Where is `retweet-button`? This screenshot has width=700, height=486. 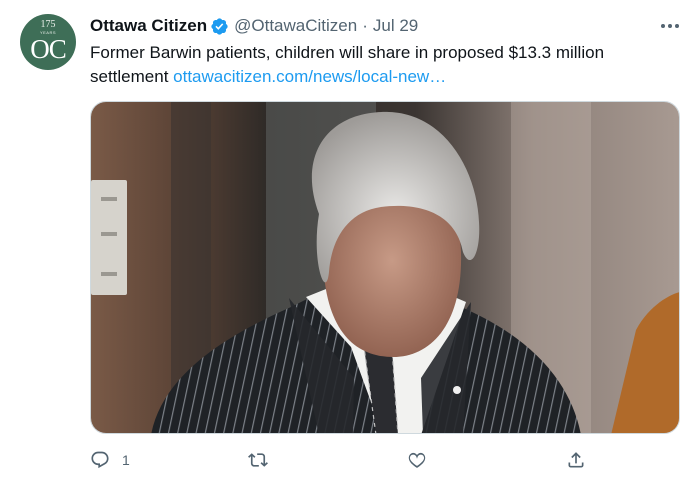
retweet-button is located at coordinates (258, 460).